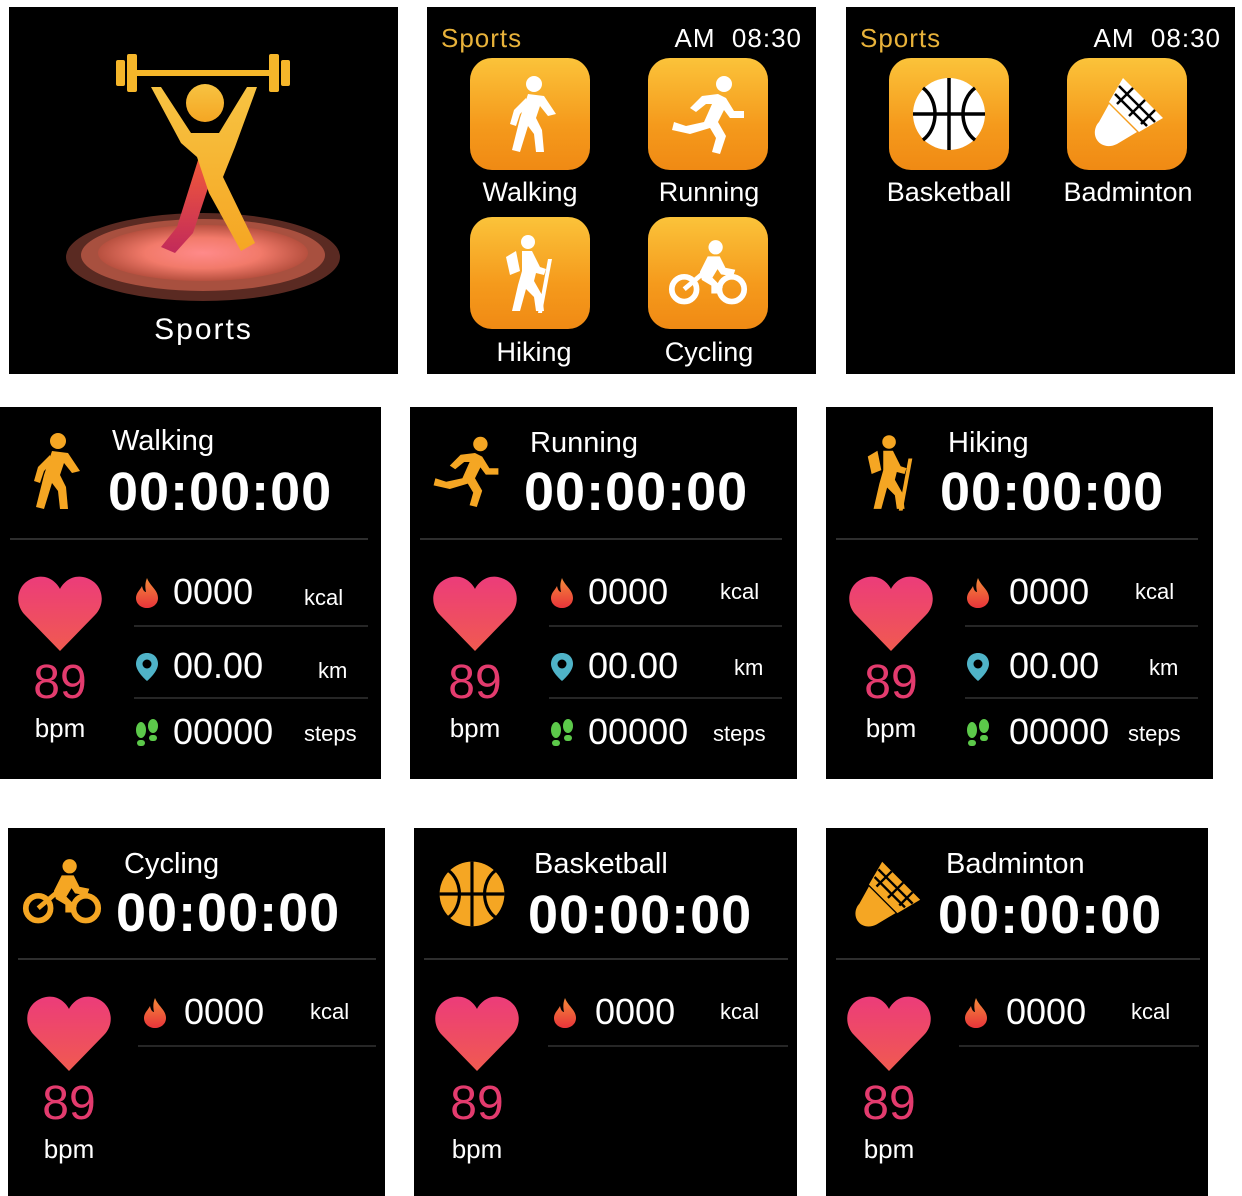 The width and height of the screenshot is (1242, 1196). What do you see at coordinates (203, 329) in the screenshot?
I see `sports-launcher-label: Sports` at bounding box center [203, 329].